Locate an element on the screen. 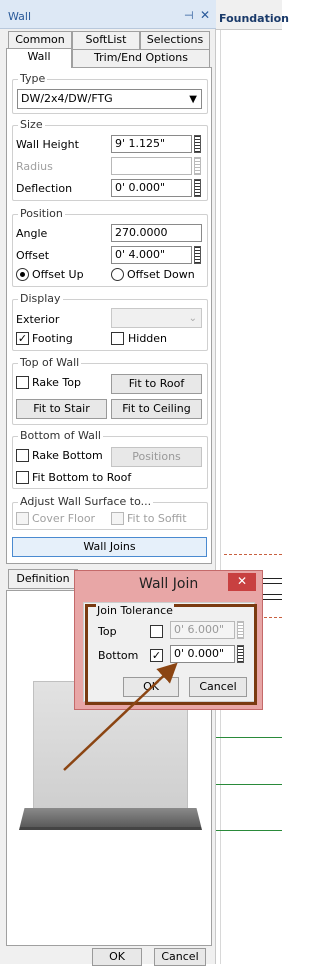  arrow-line is located at coordinates (120, 716).